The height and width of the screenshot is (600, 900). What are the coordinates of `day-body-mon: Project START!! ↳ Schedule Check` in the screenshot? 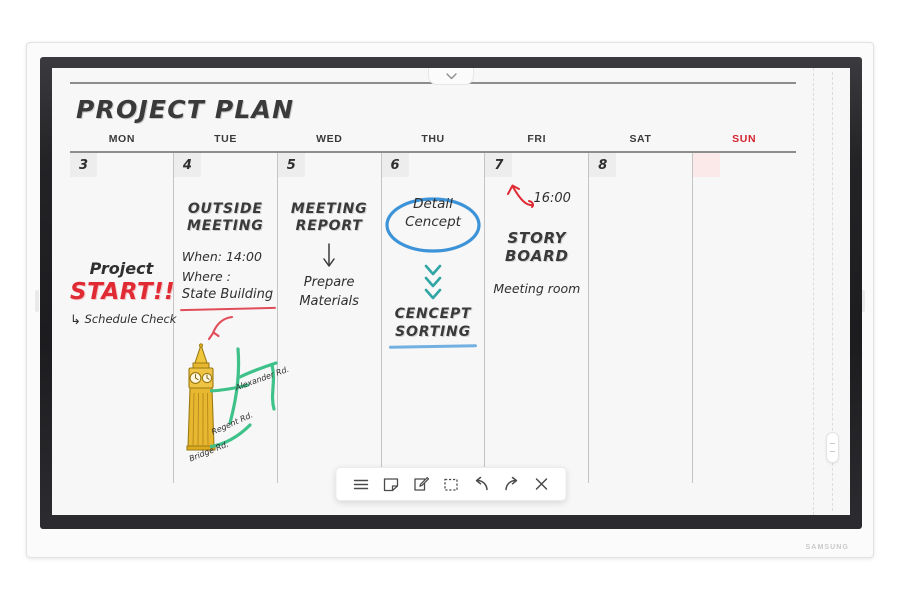 It's located at (123, 330).